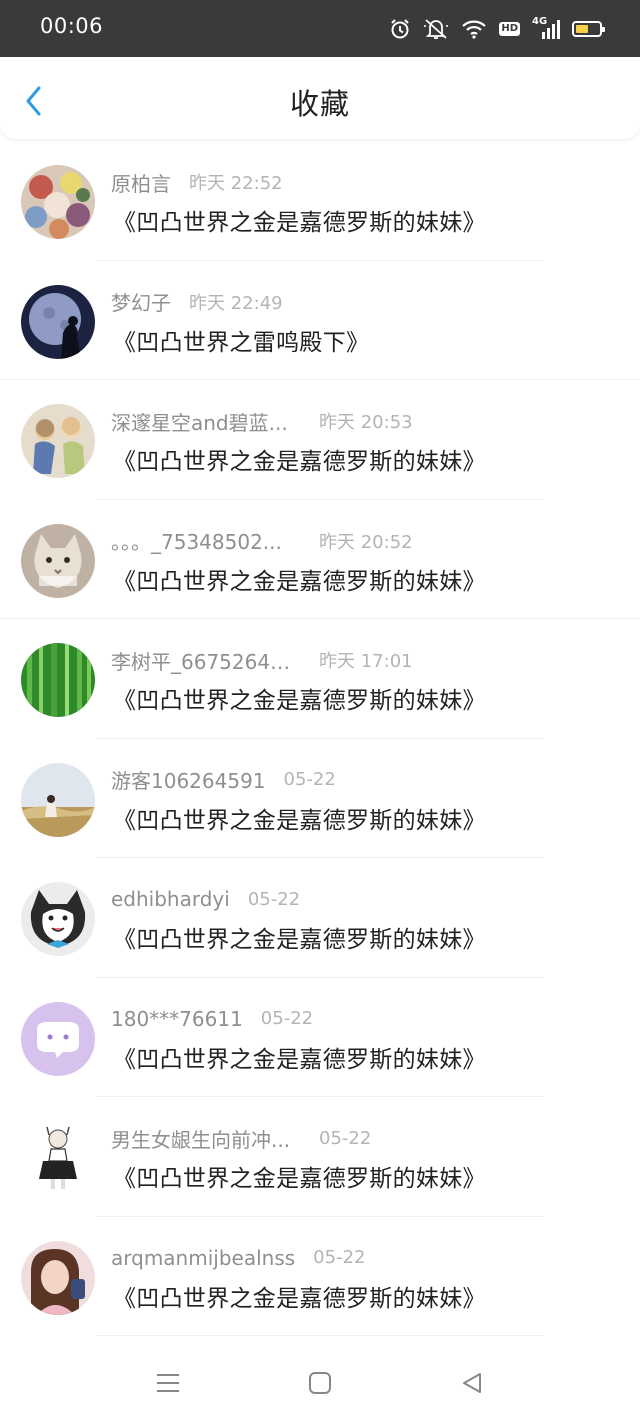  What do you see at coordinates (474, 29) in the screenshot?
I see `wifi-icon` at bounding box center [474, 29].